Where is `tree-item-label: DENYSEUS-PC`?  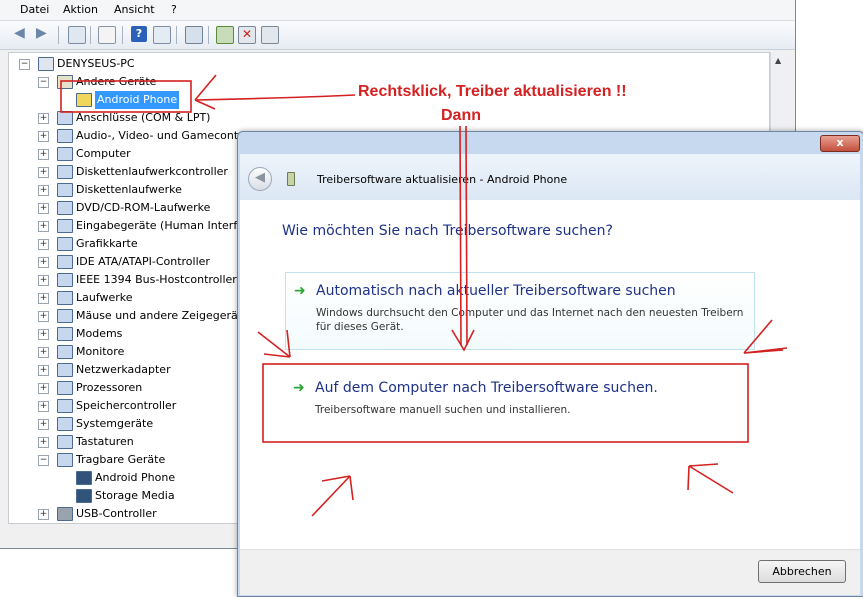
tree-item-label: DENYSEUS-PC is located at coordinates (96, 63).